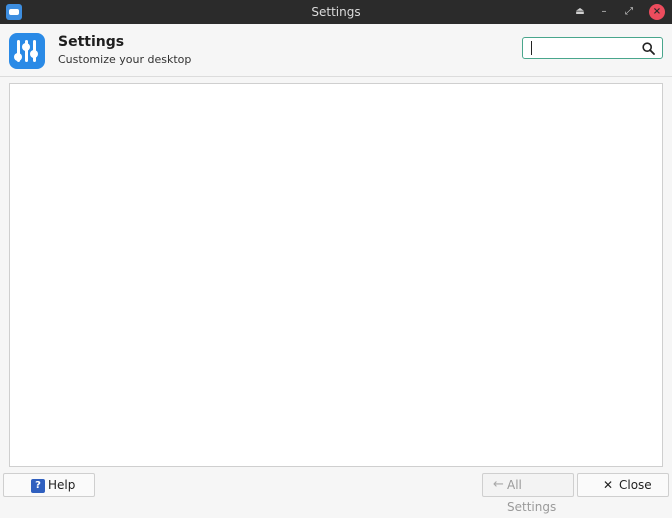  I want to click on text-caret, so click(531, 48).